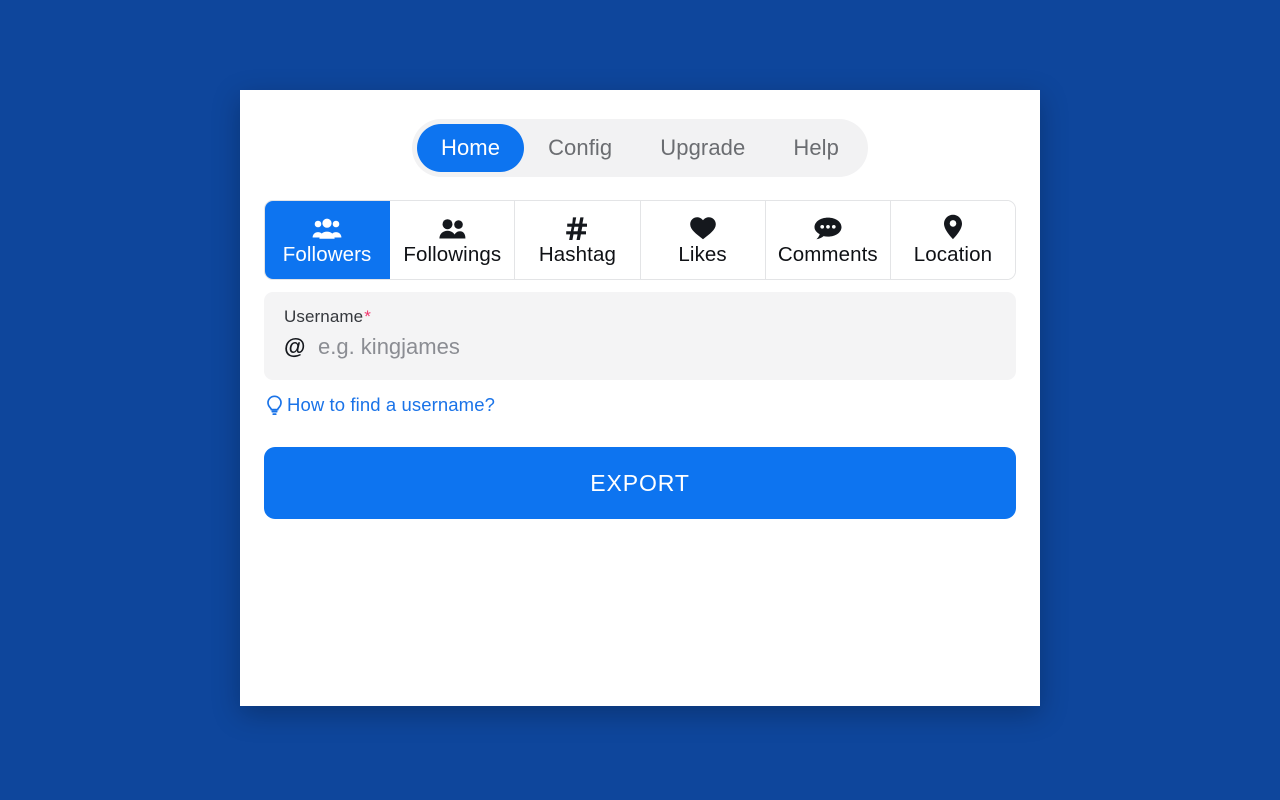 The image size is (1280, 800). I want to click on nav-item-config-label: Config, so click(580, 147).